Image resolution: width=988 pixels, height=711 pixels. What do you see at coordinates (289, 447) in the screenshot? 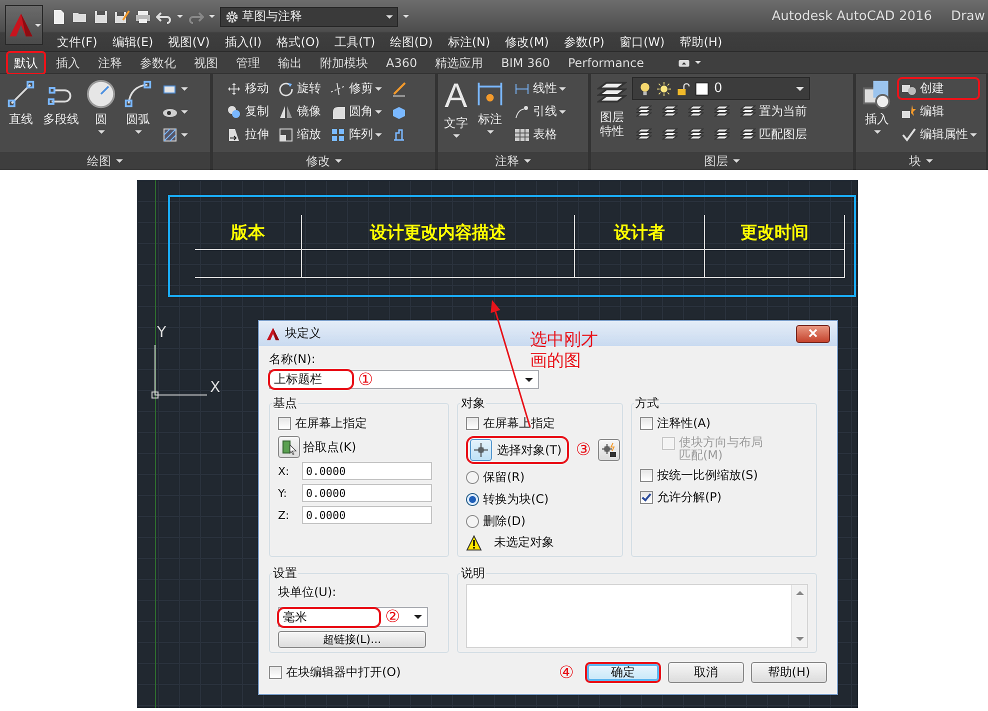
I see `pick-point-button` at bounding box center [289, 447].